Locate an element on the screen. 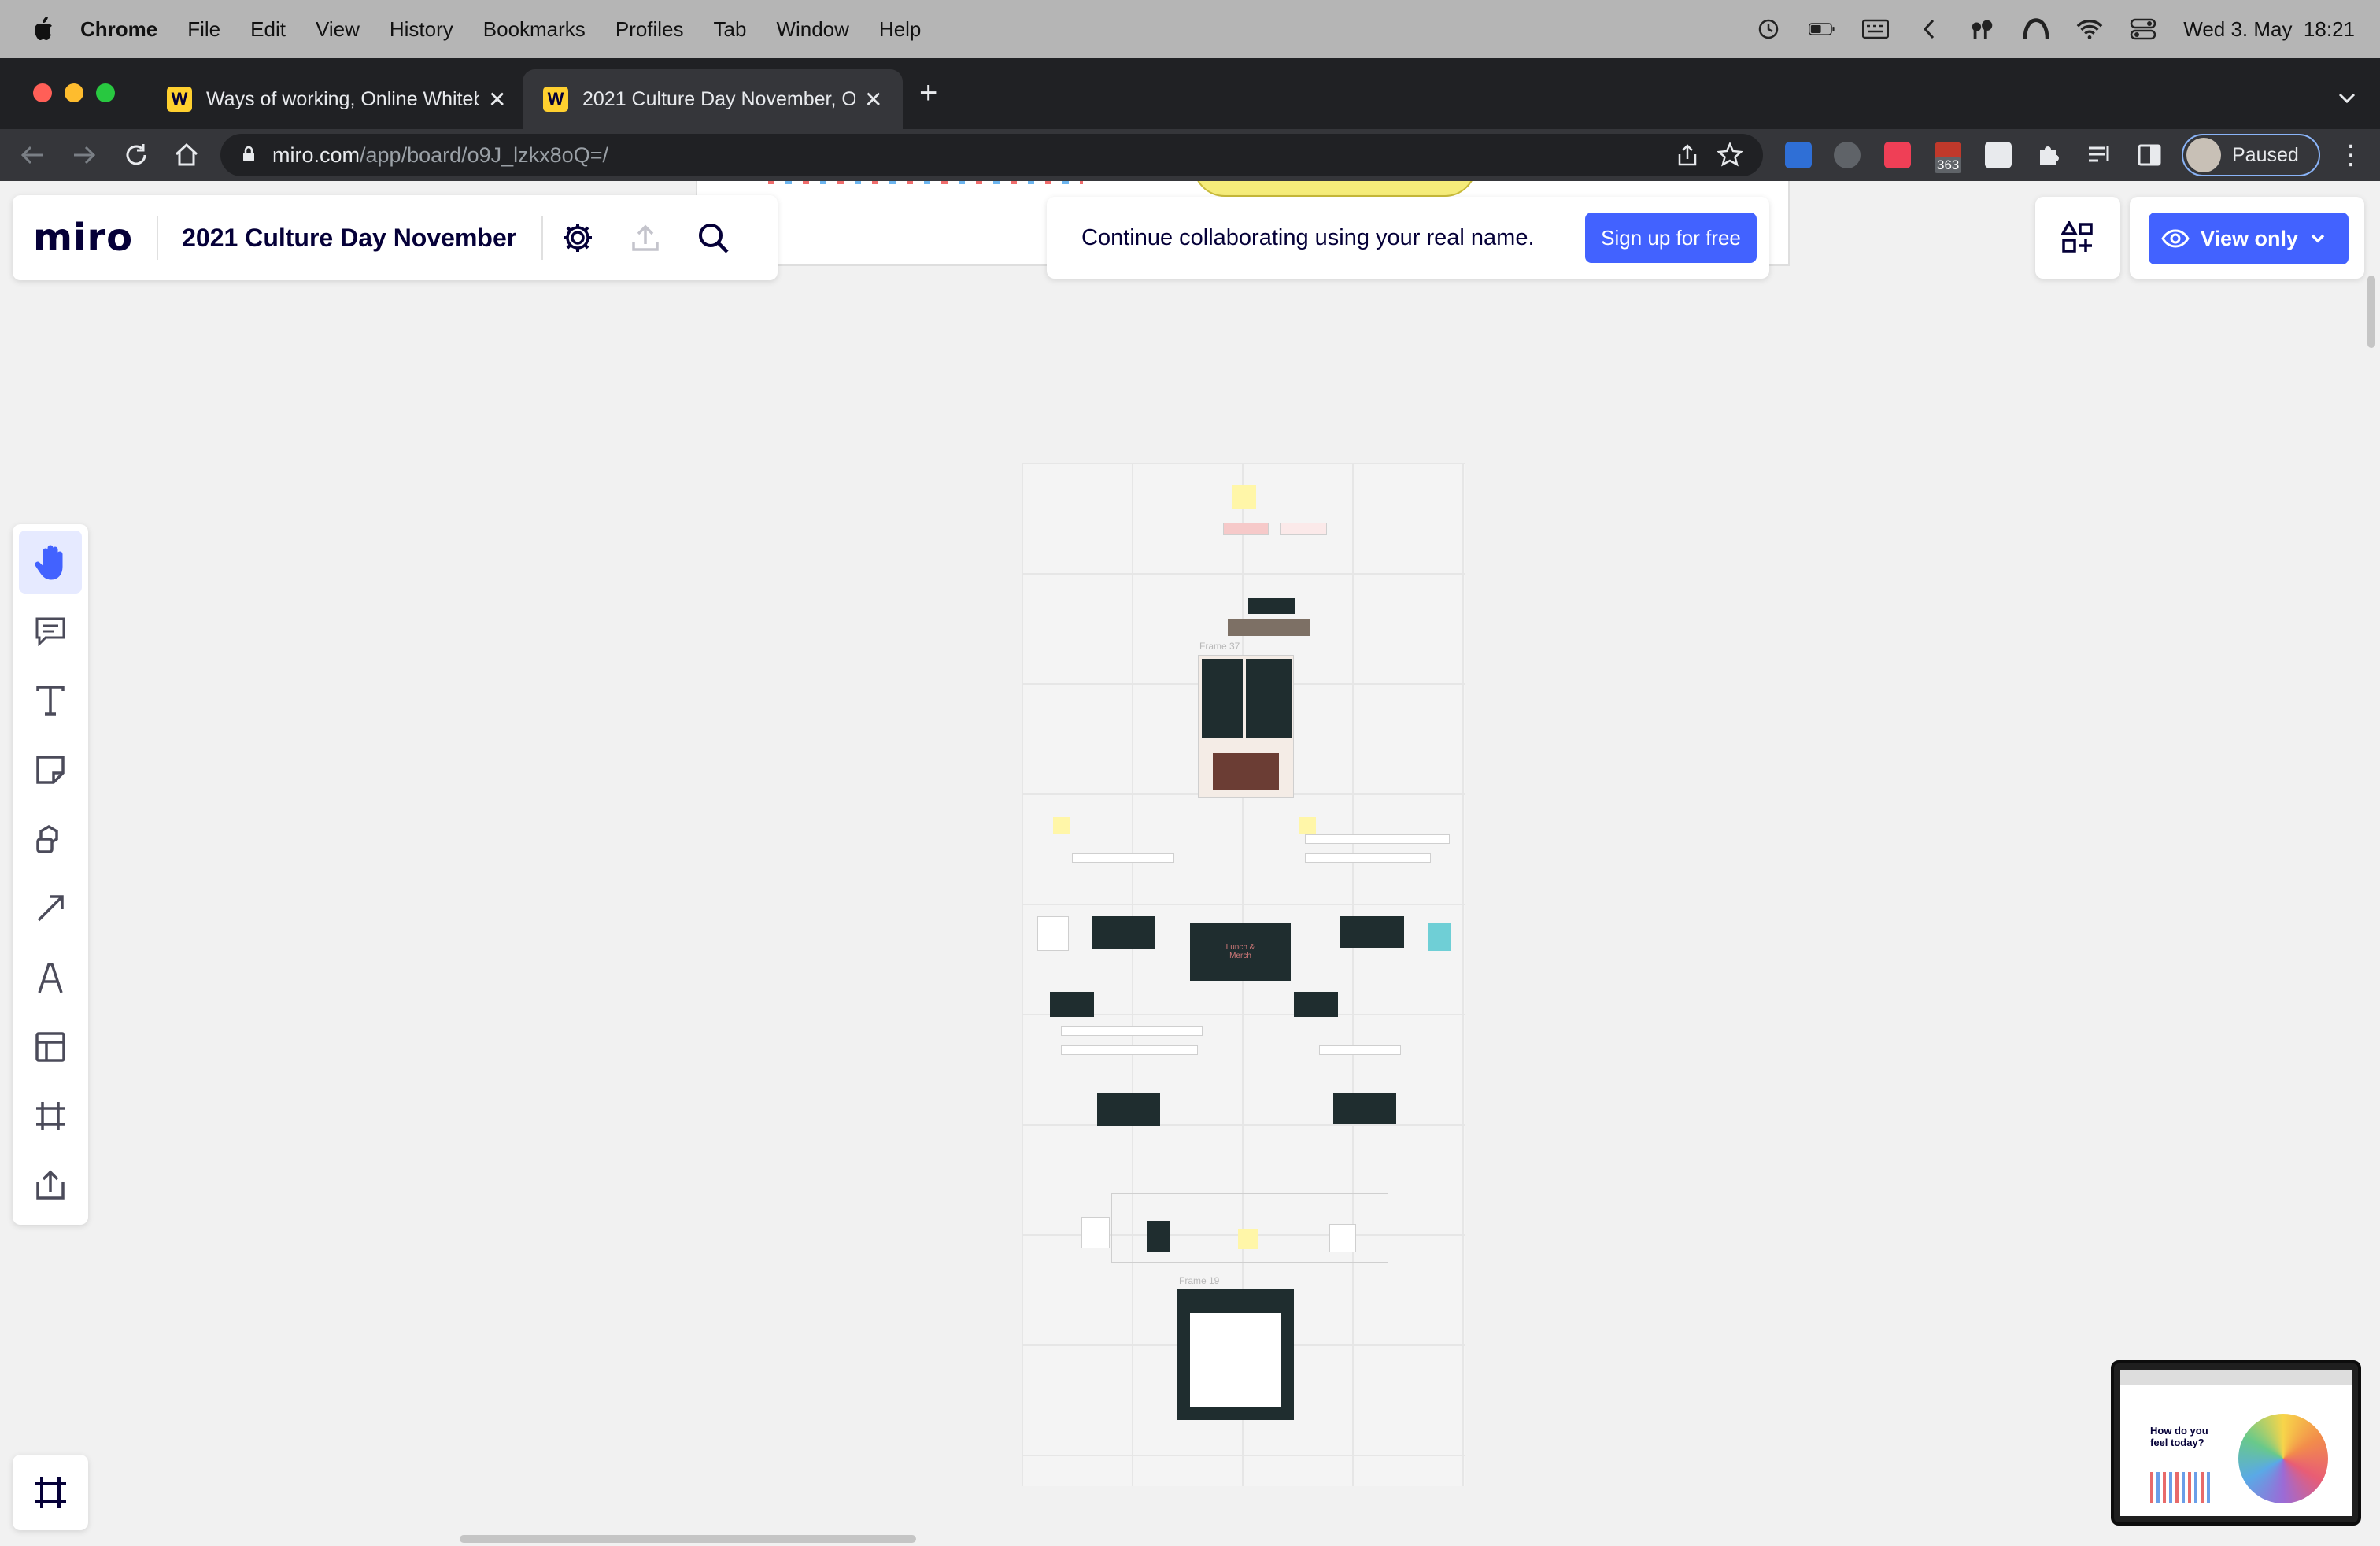 Image resolution: width=2380 pixels, height=1546 pixels. menu-bookmarks: Bookmarks is located at coordinates (534, 29).